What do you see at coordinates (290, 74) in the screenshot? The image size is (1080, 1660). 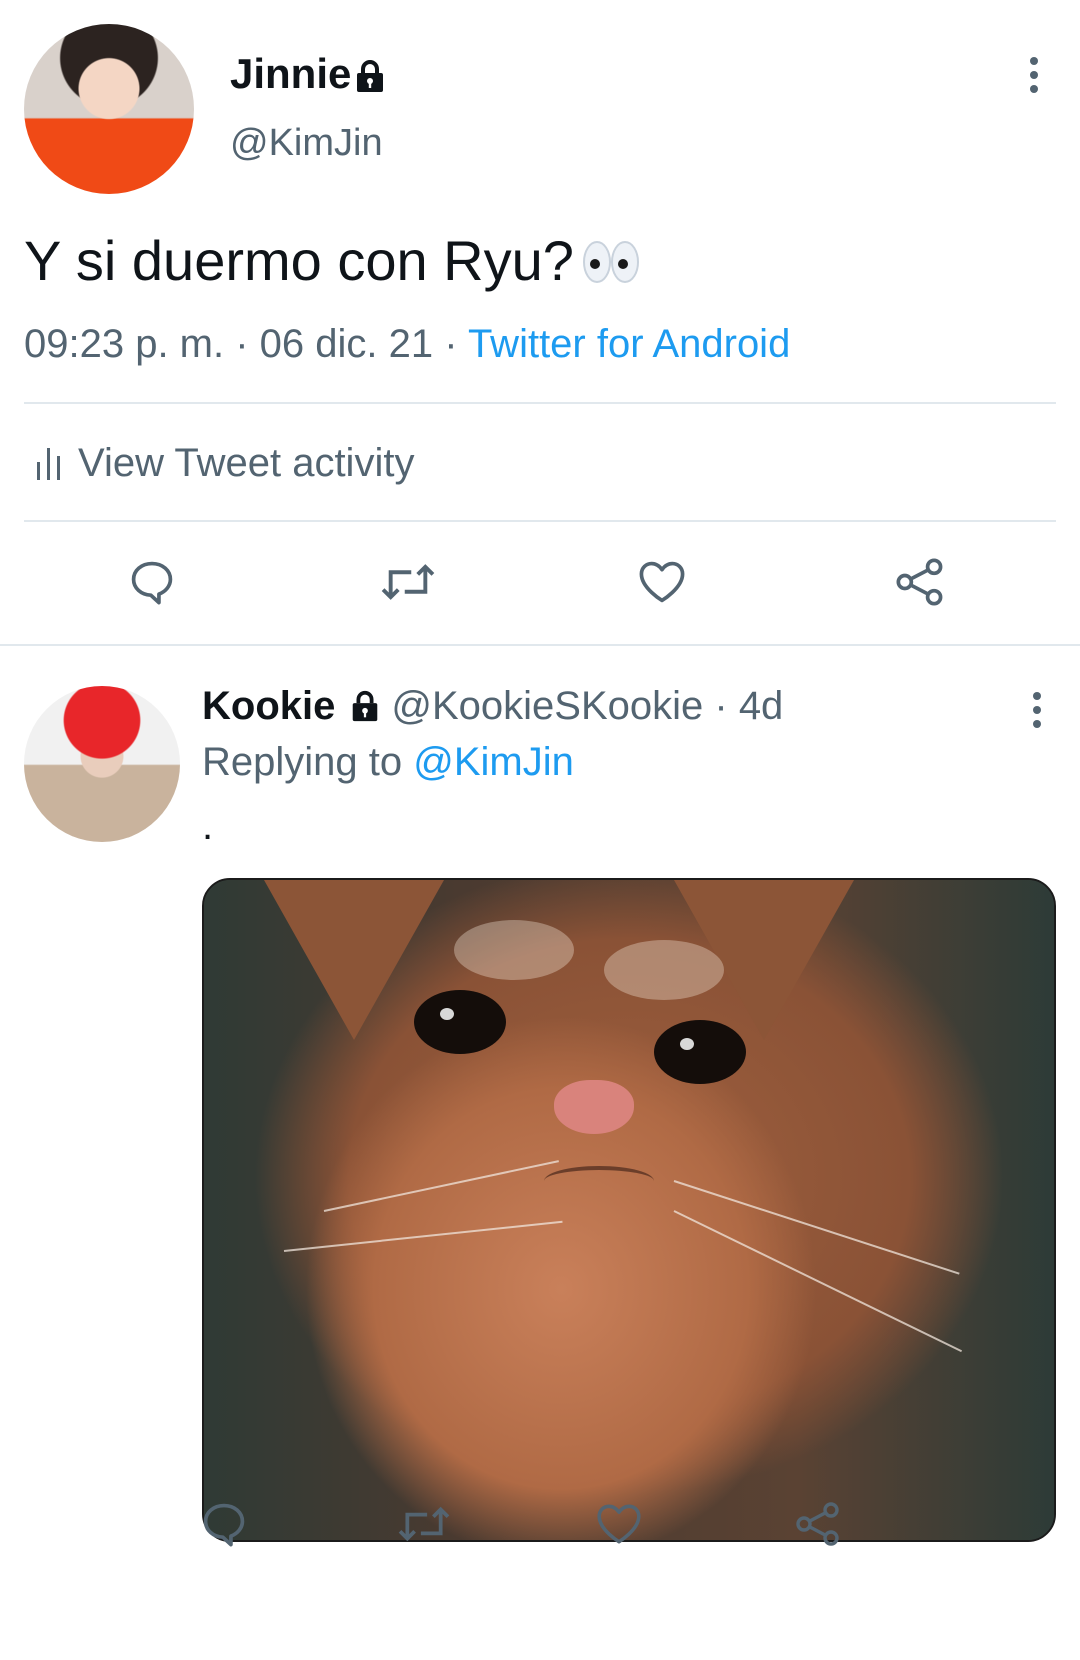 I see `author-name: Jinnie` at bounding box center [290, 74].